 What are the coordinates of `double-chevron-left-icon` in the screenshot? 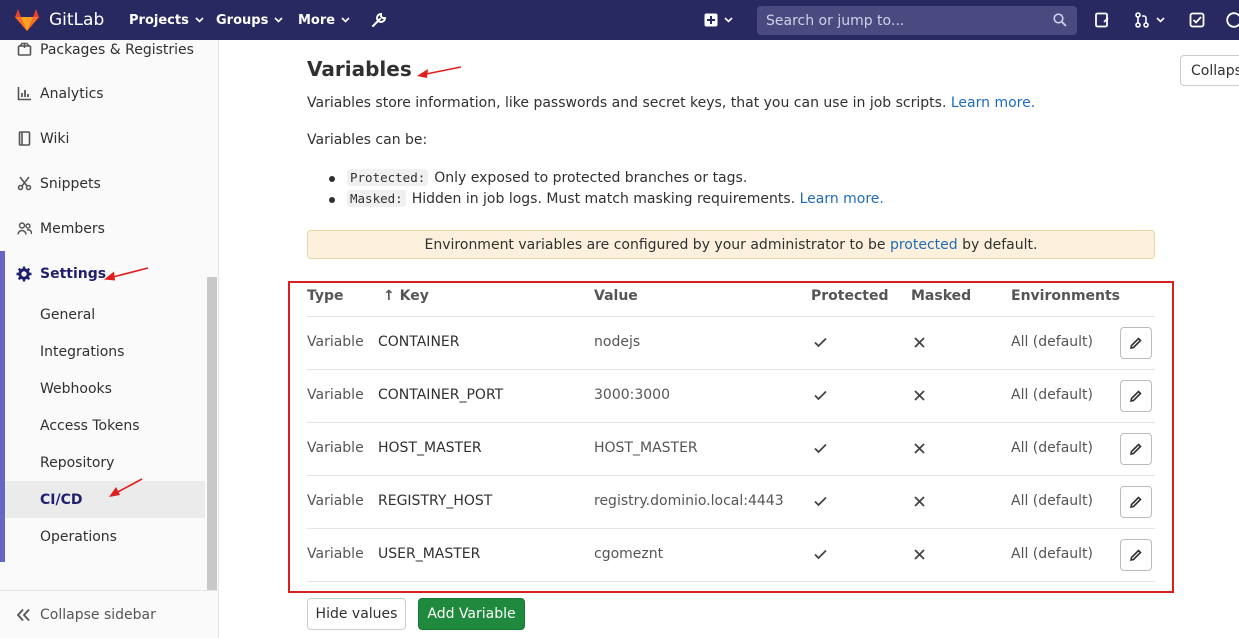 It's located at (23, 614).